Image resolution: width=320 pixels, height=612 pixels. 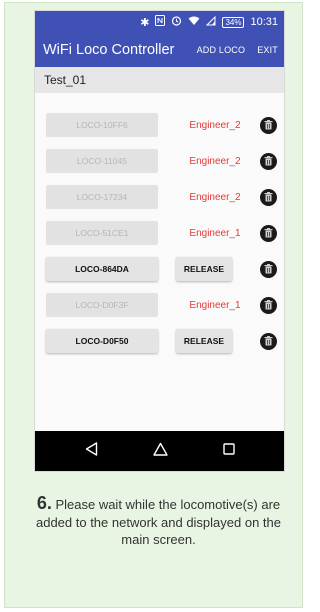 What do you see at coordinates (102, 305) in the screenshot?
I see `loco-button: LOCO-D0F3F` at bounding box center [102, 305].